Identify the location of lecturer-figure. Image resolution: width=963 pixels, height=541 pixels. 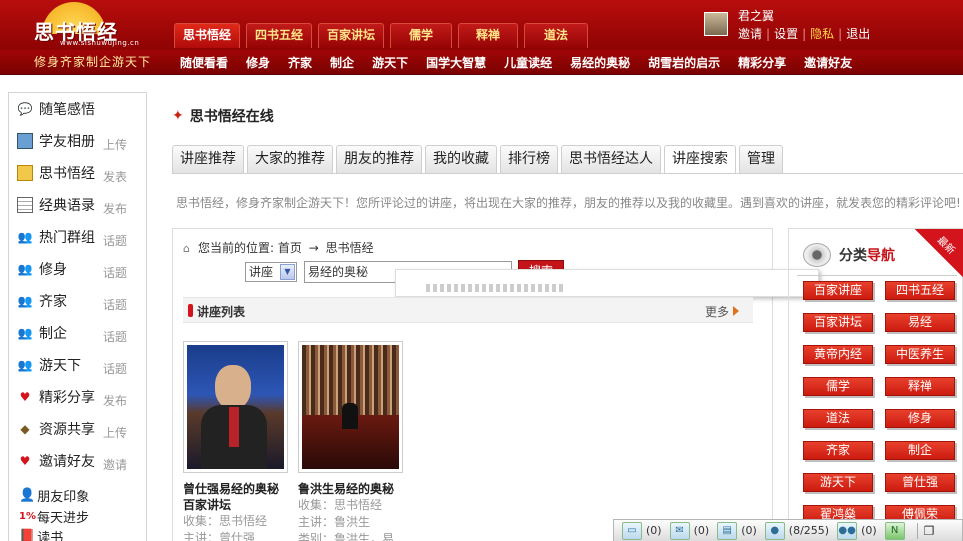
(350, 416).